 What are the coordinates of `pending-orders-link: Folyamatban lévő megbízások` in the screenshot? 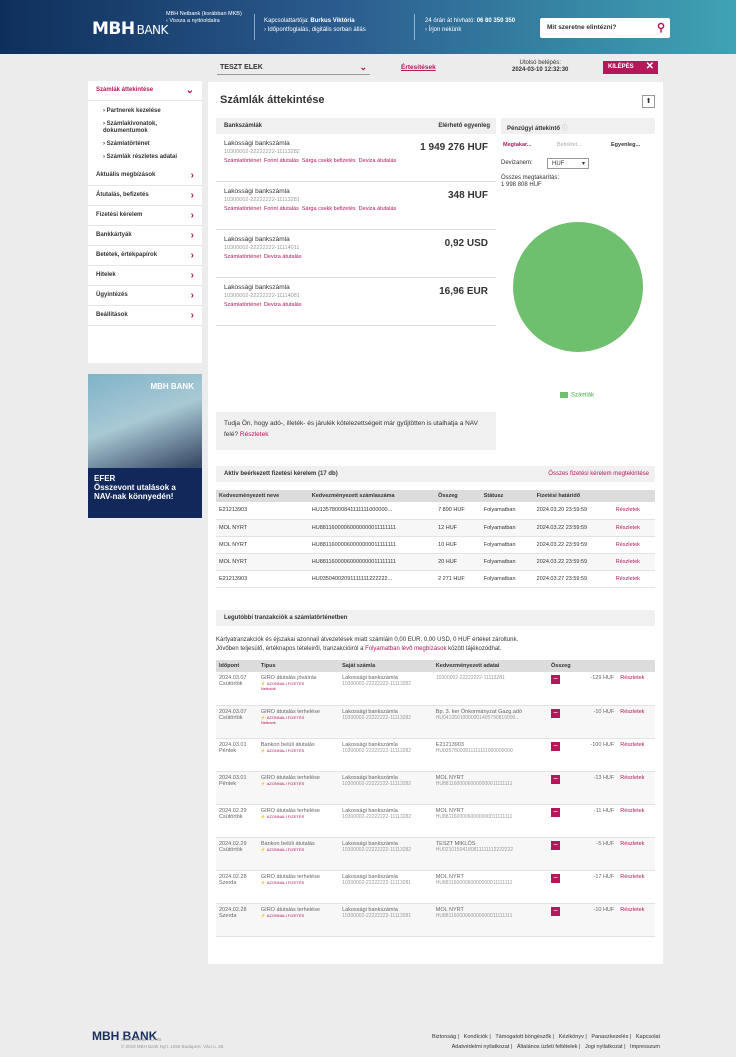 It's located at (405, 649).